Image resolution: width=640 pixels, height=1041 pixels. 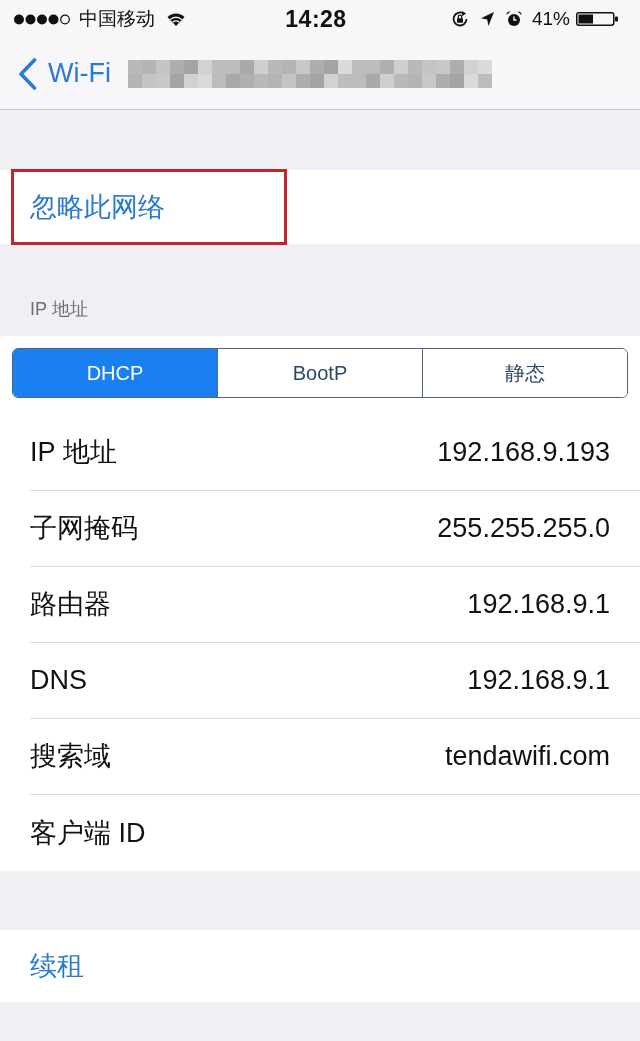 I want to click on carrier-name: 中国移动, so click(x=117, y=18).